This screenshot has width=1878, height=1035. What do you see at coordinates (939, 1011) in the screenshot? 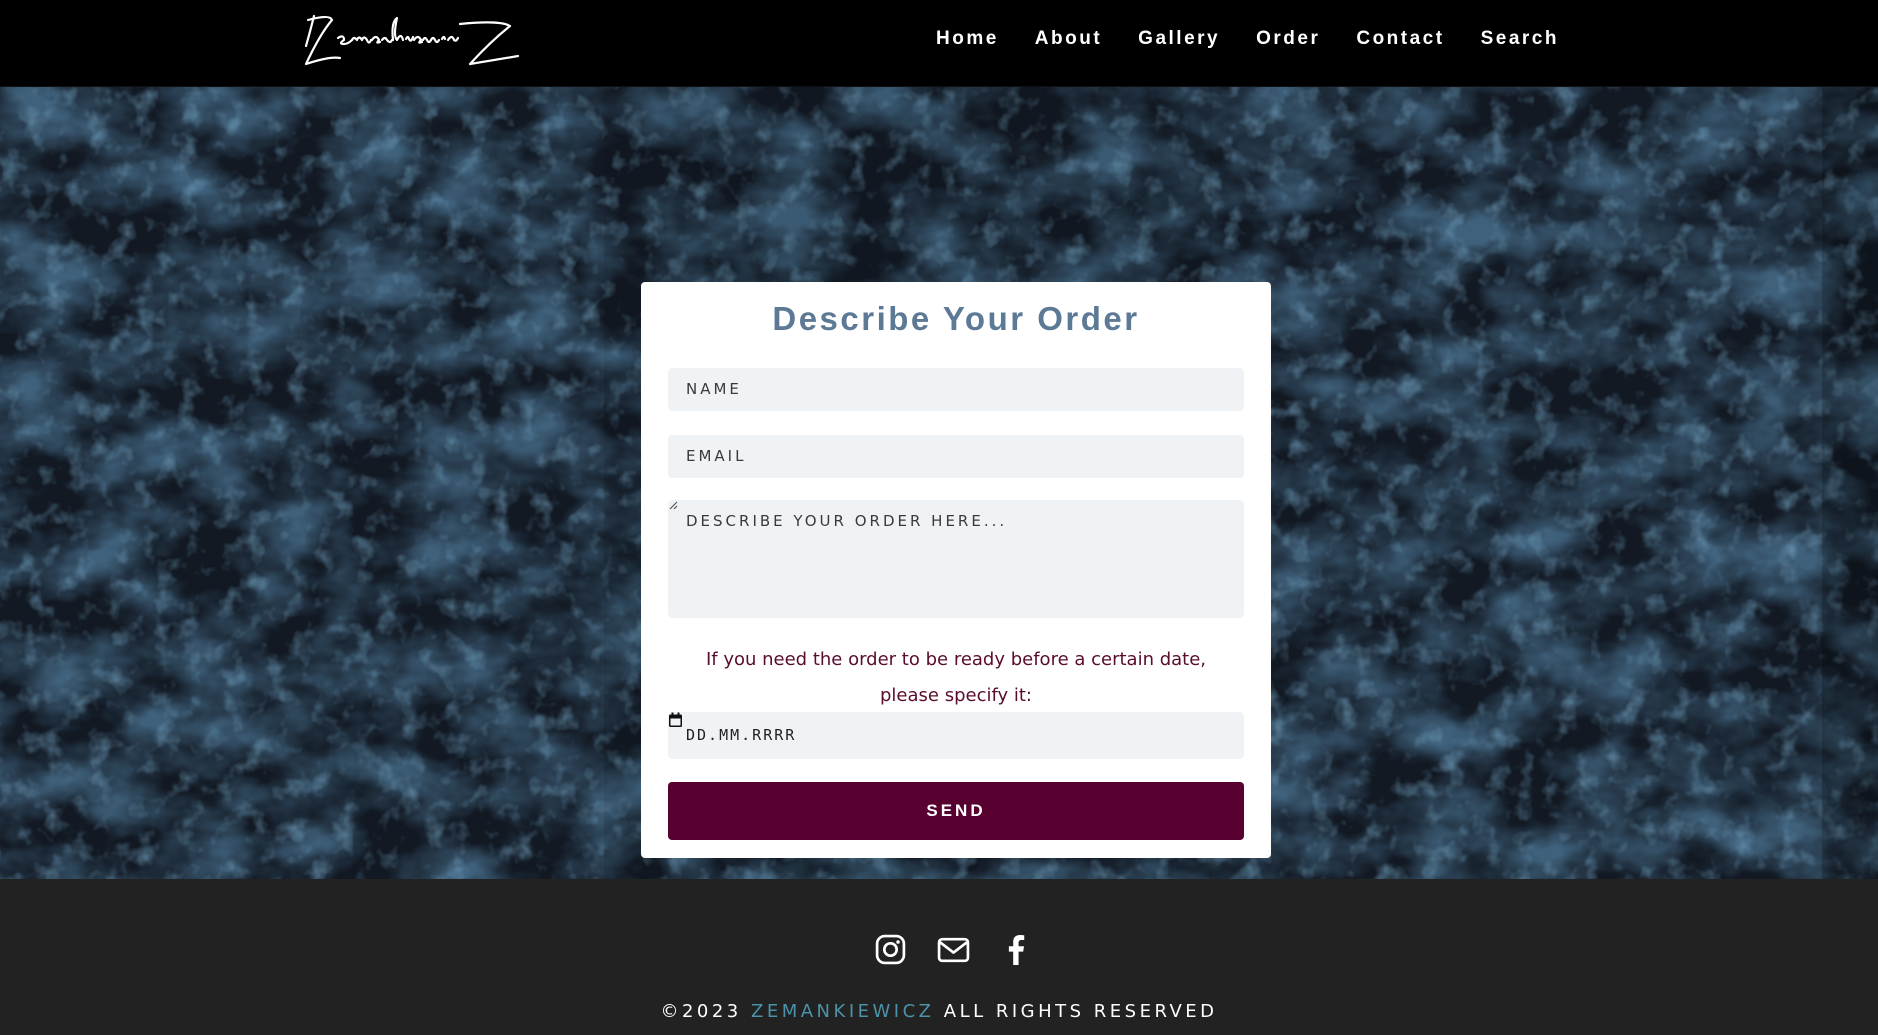
I see `copyright-text: ©2023 ZEMANKIEWICZ ALL RIGHTS RESERVED` at bounding box center [939, 1011].